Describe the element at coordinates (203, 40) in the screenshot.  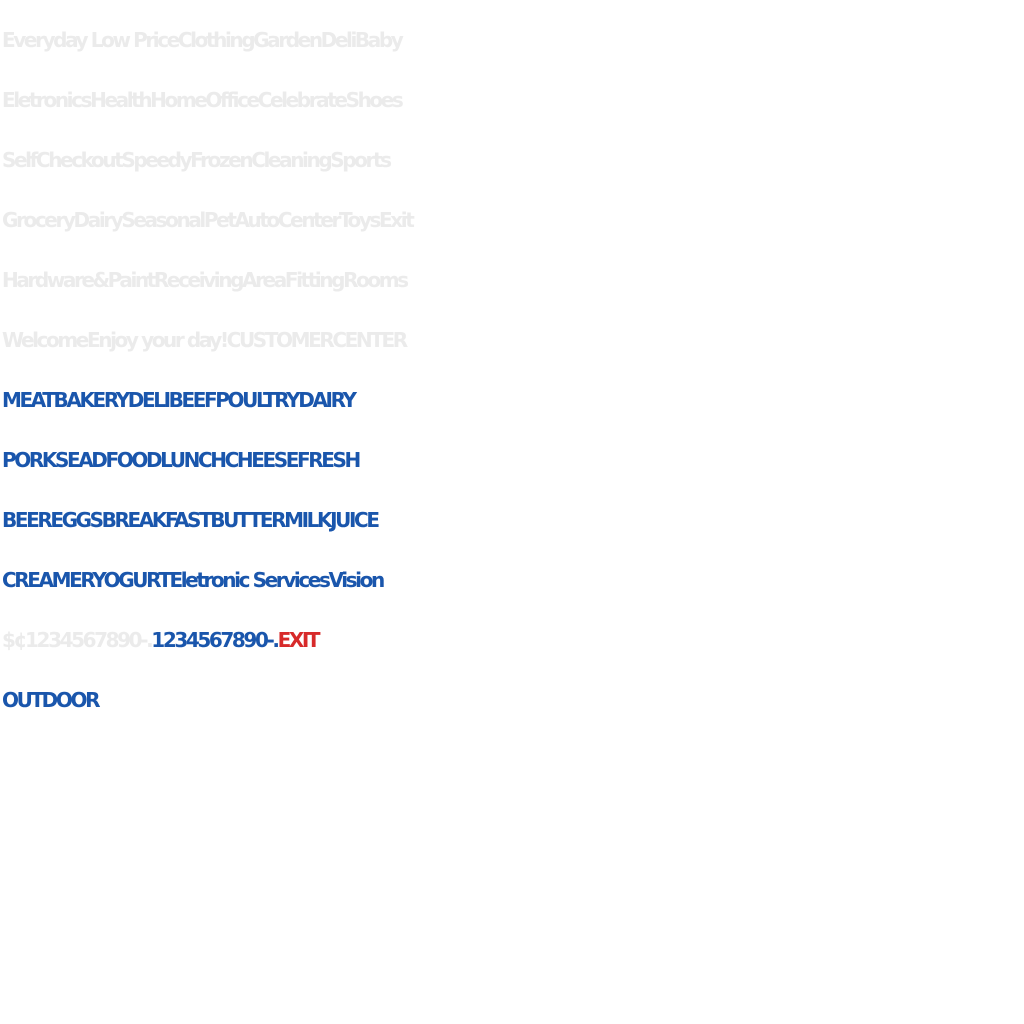
I see `specimen-text: Everyday Low PriceClothingGardenDeliBaby` at that location.